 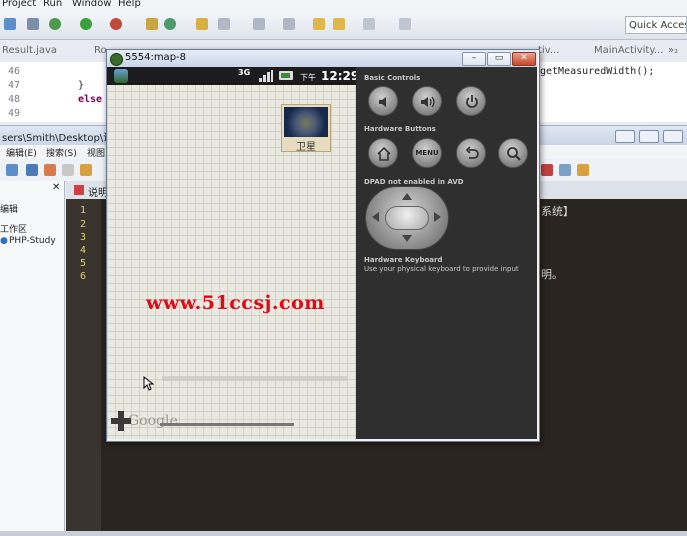 What do you see at coordinates (14, 71) in the screenshot?
I see `line-number: 46` at bounding box center [14, 71].